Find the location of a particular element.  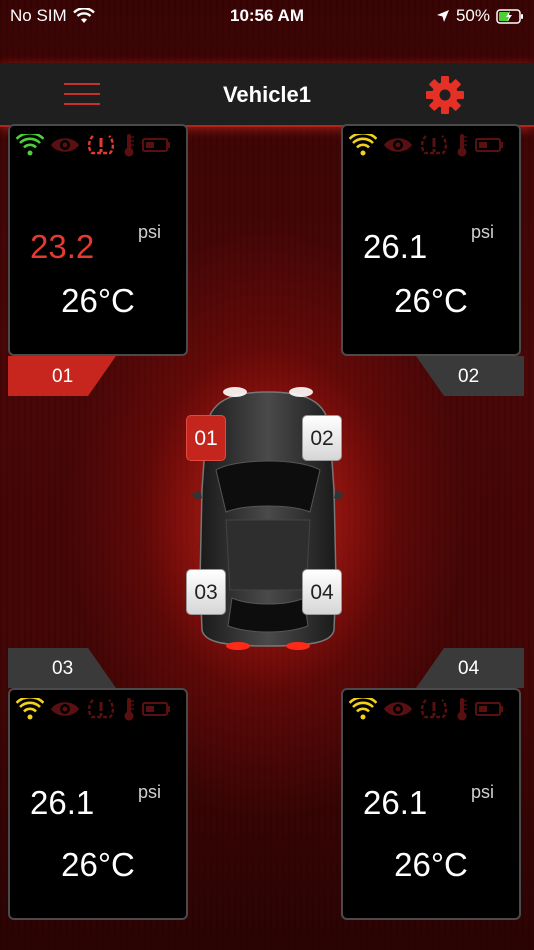

tire-tab-02: 02 is located at coordinates (470, 376).